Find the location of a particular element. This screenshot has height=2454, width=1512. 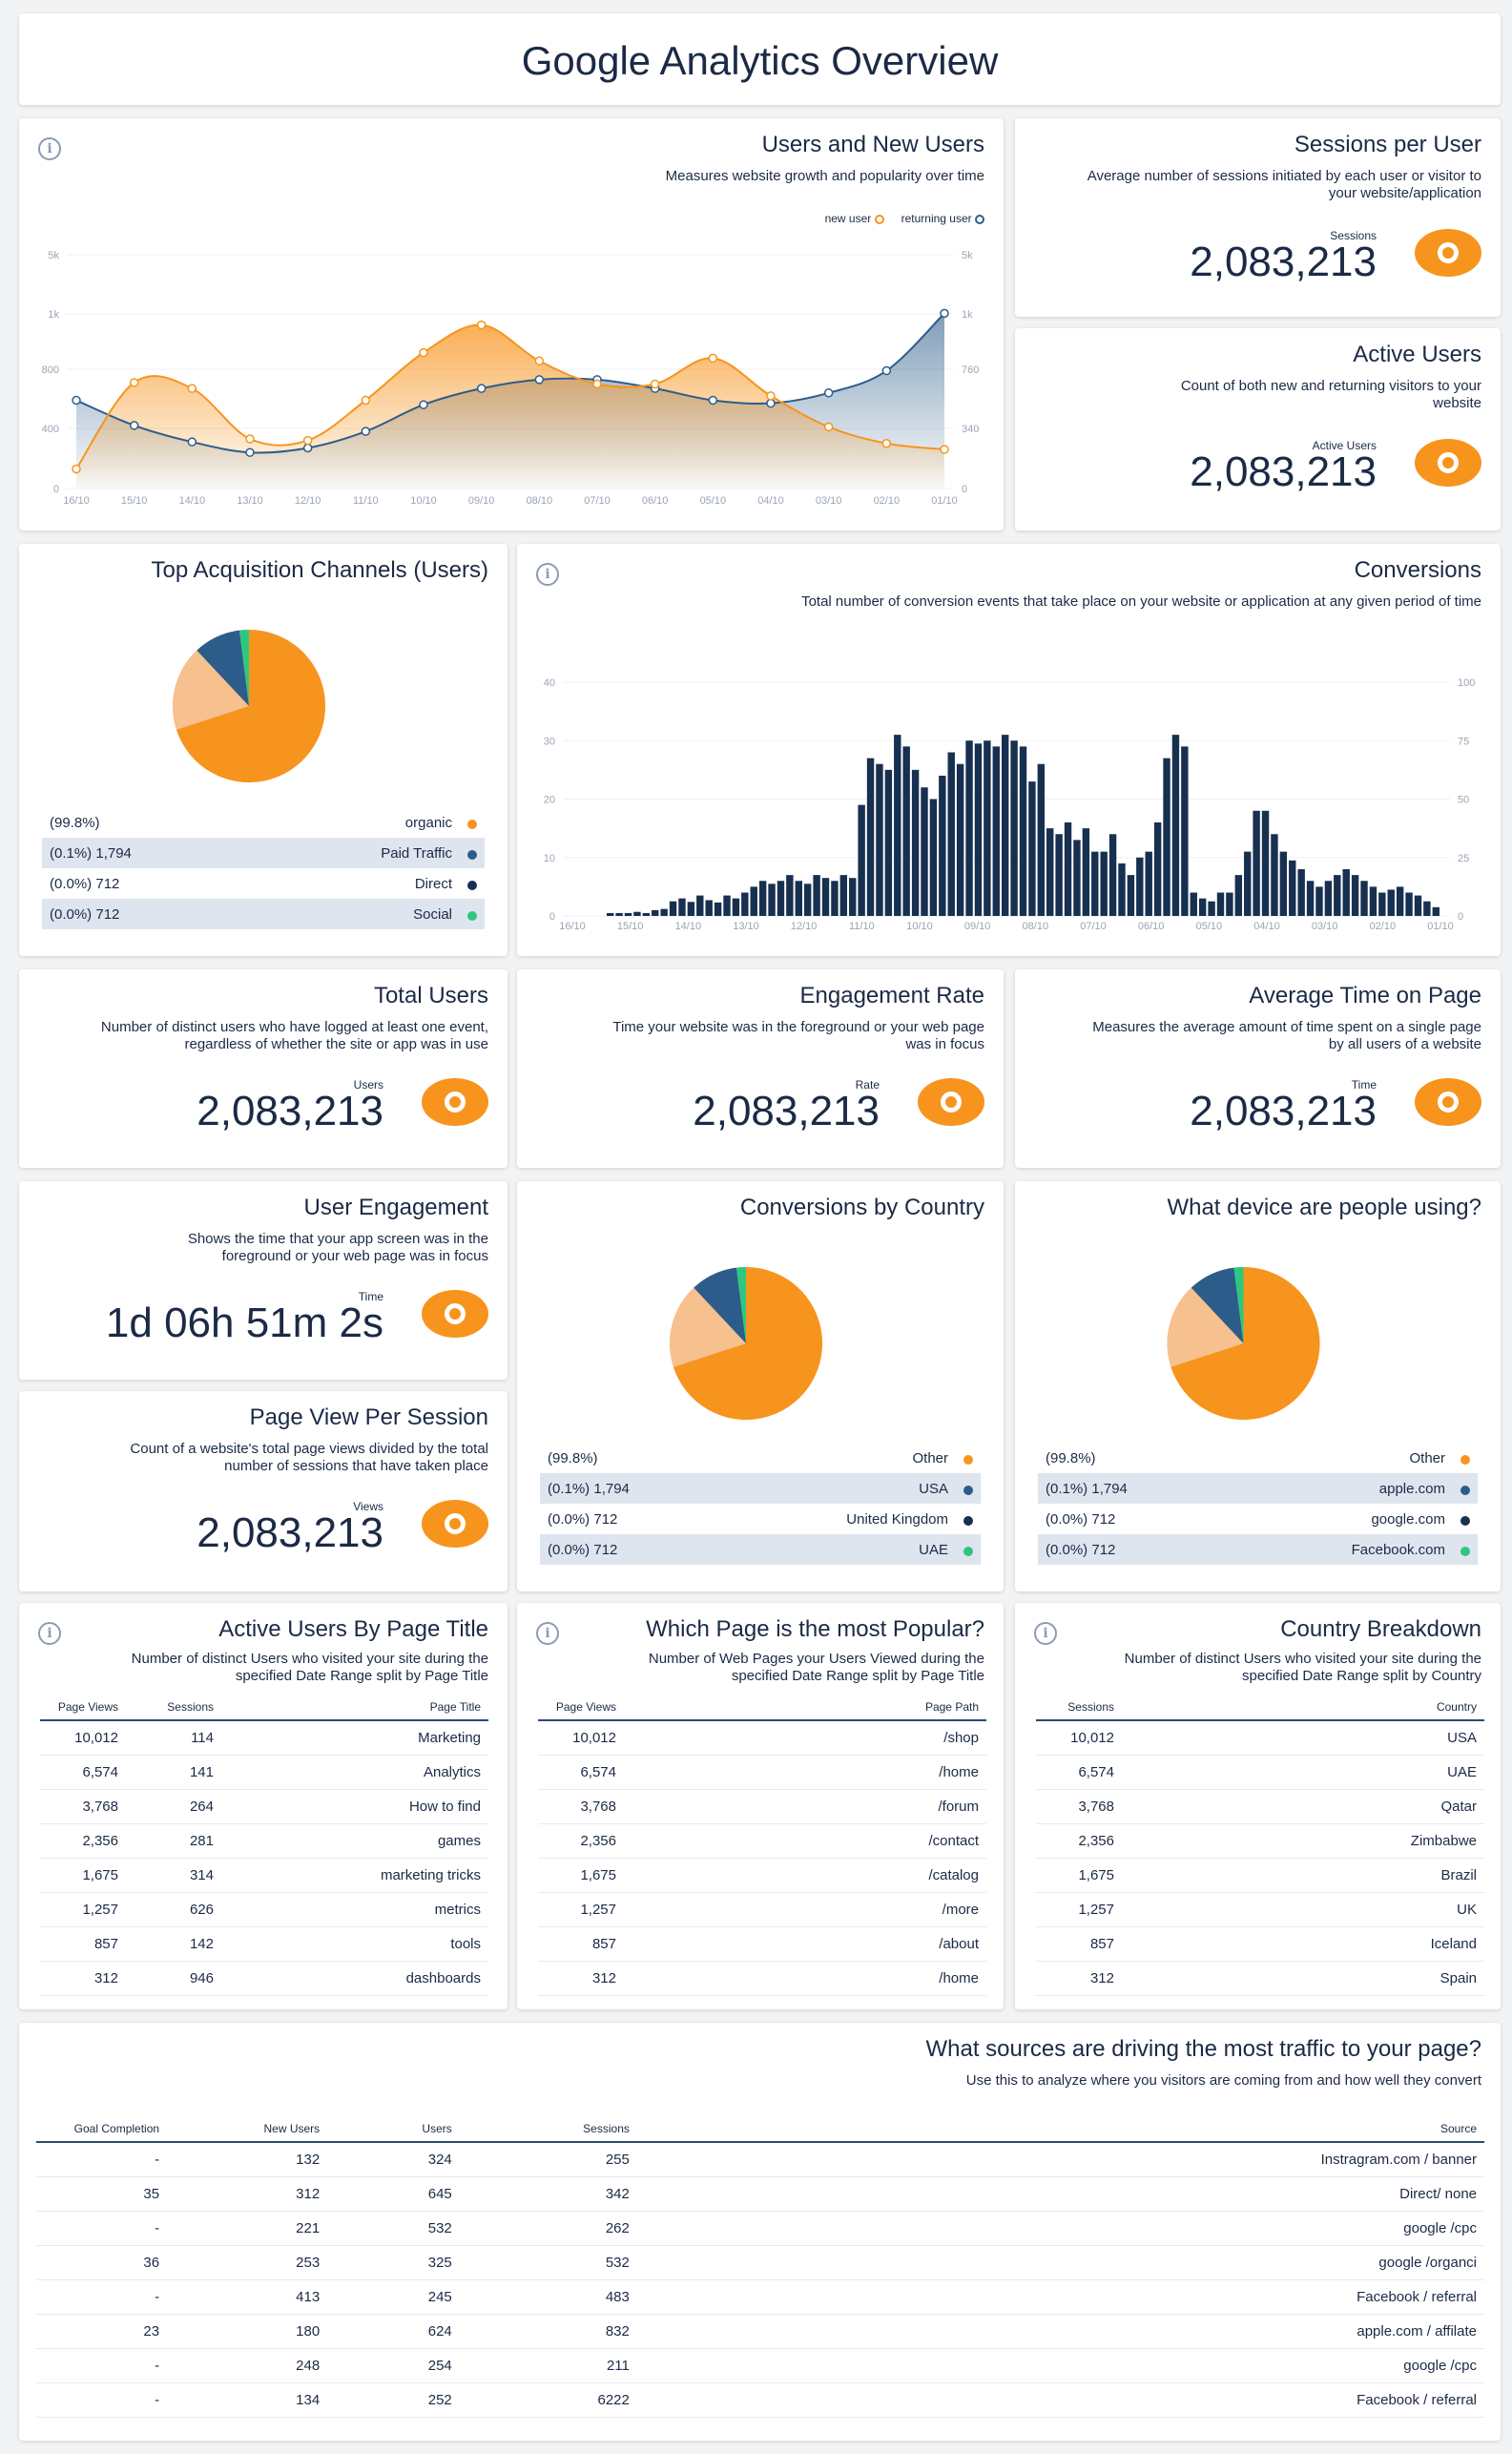

legend-row: (99.8%) Other is located at coordinates (1258, 1458).